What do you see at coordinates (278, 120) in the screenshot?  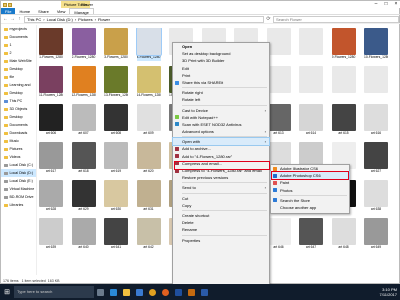 I see `thumbnail-item: art 613` at bounding box center [278, 120].